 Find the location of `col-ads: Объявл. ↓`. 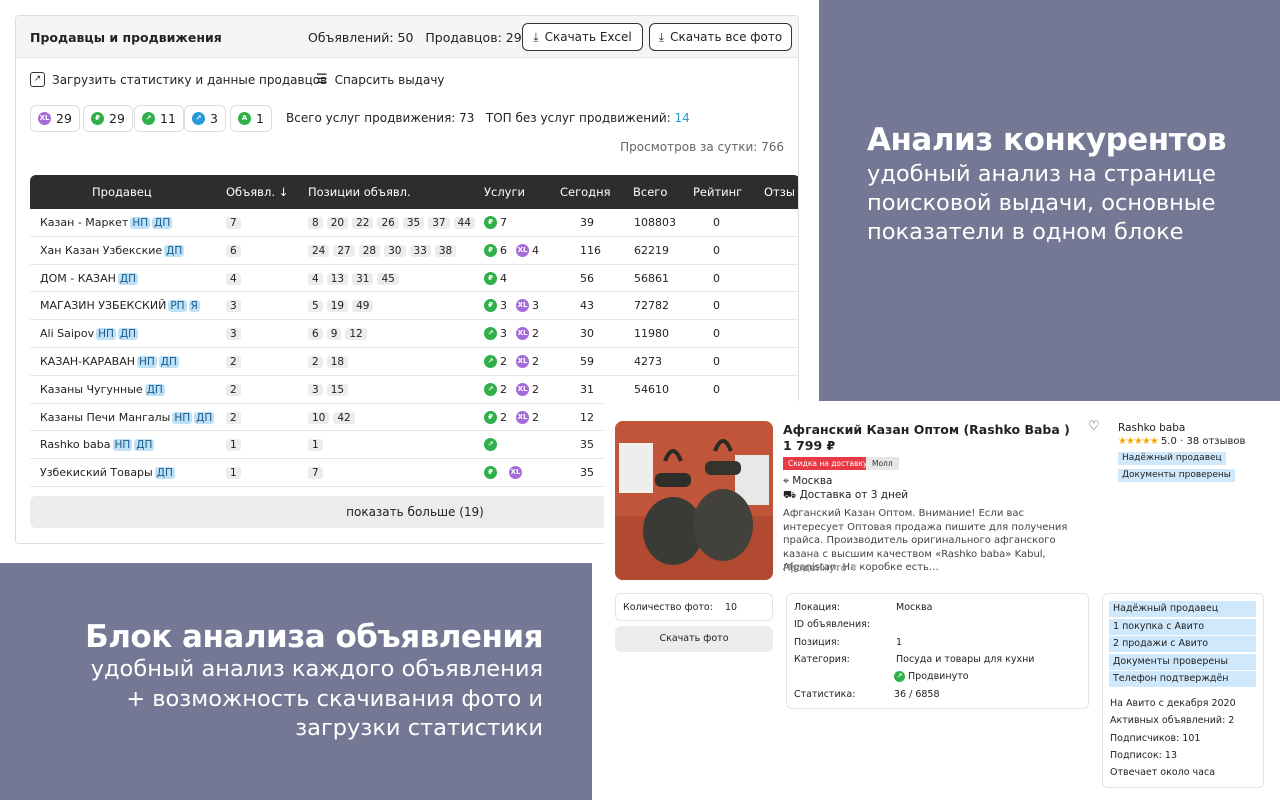

col-ads: Объявл. ↓ is located at coordinates (257, 192).